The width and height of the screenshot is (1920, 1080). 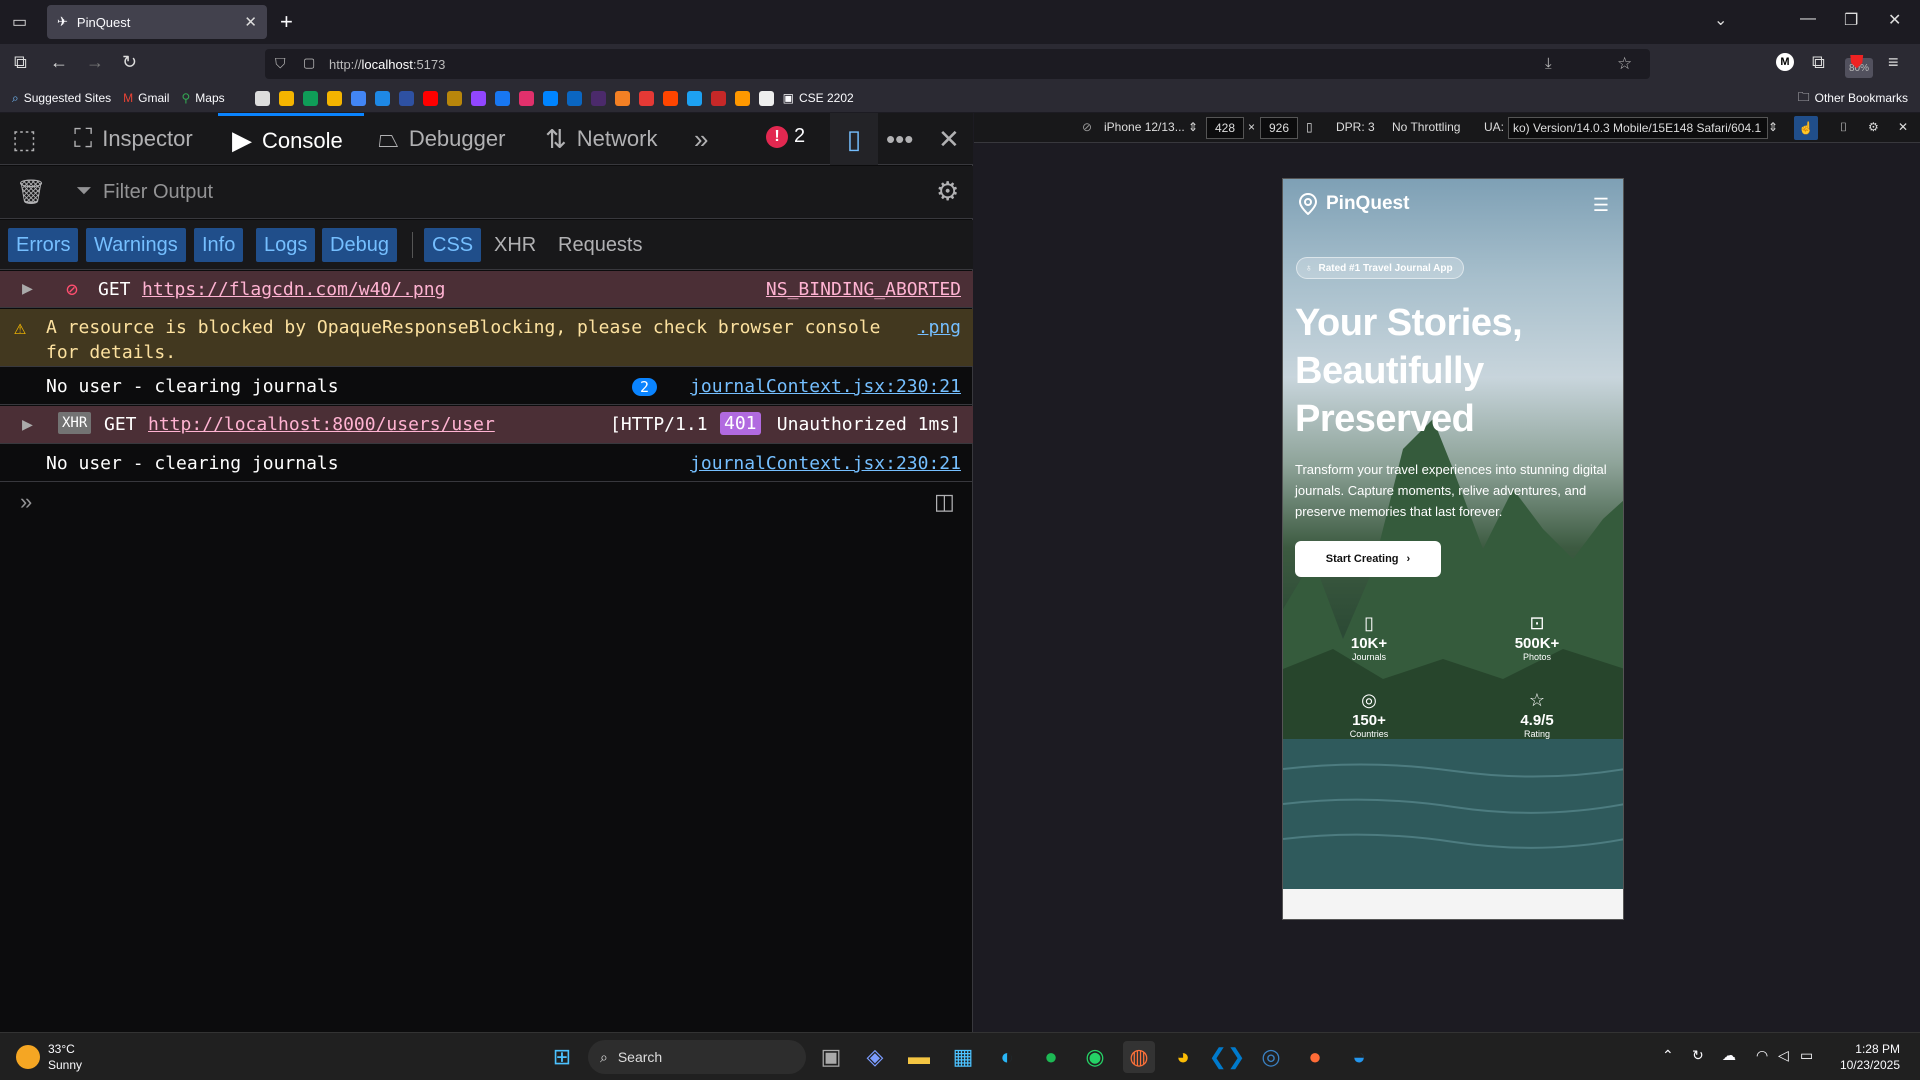 I want to click on filter-debug: Debug, so click(x=359, y=245).